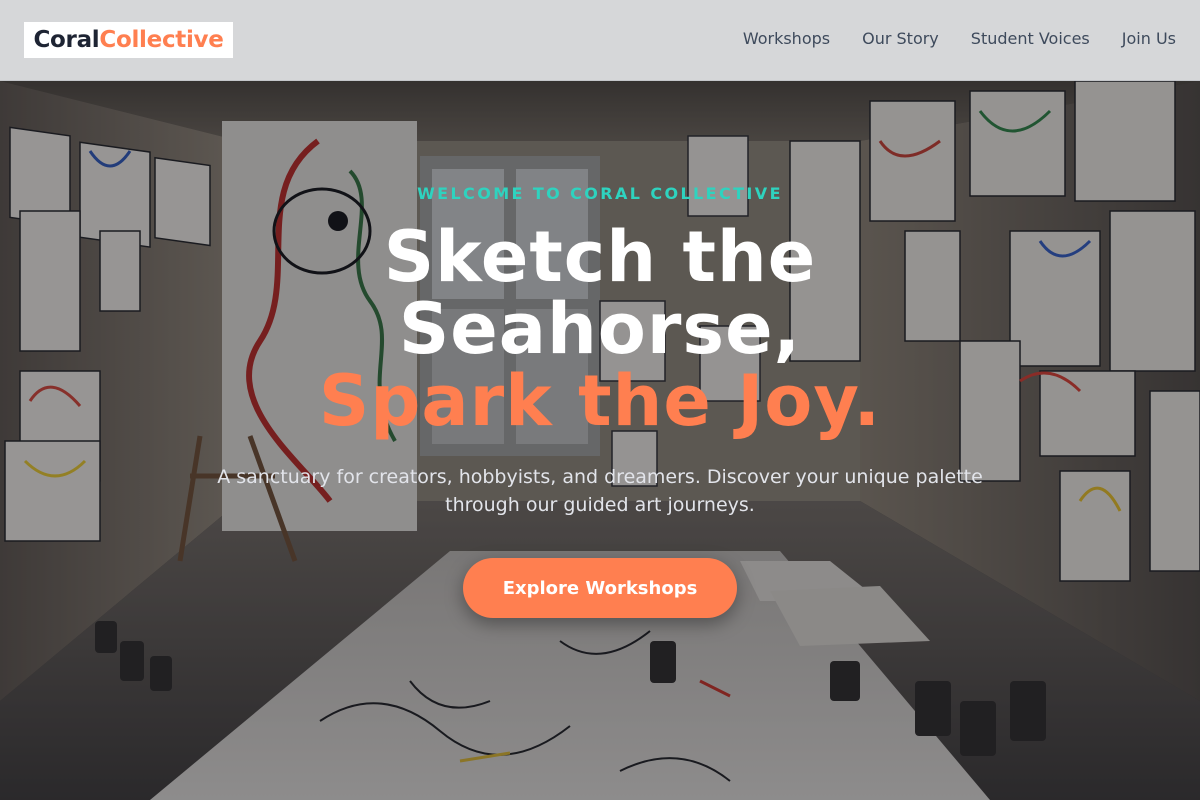 Image resolution: width=1200 pixels, height=800 pixels. I want to click on hero-eyebrow: WELCOME TO CORAL COLLECTIVE, so click(600, 193).